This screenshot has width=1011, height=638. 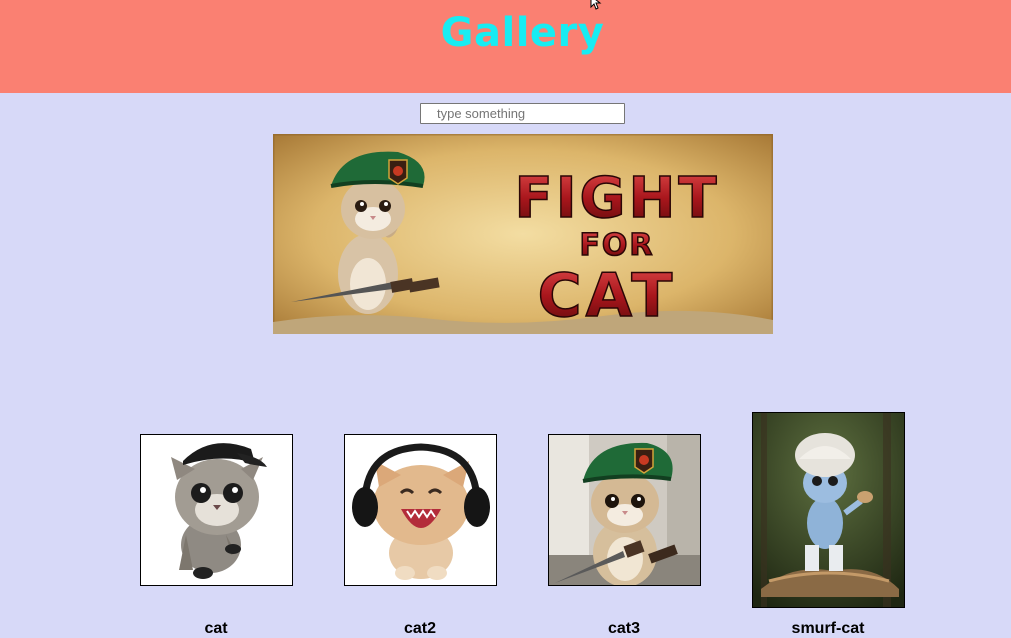 I want to click on banner-line-cat: CAT, so click(x=607, y=296).